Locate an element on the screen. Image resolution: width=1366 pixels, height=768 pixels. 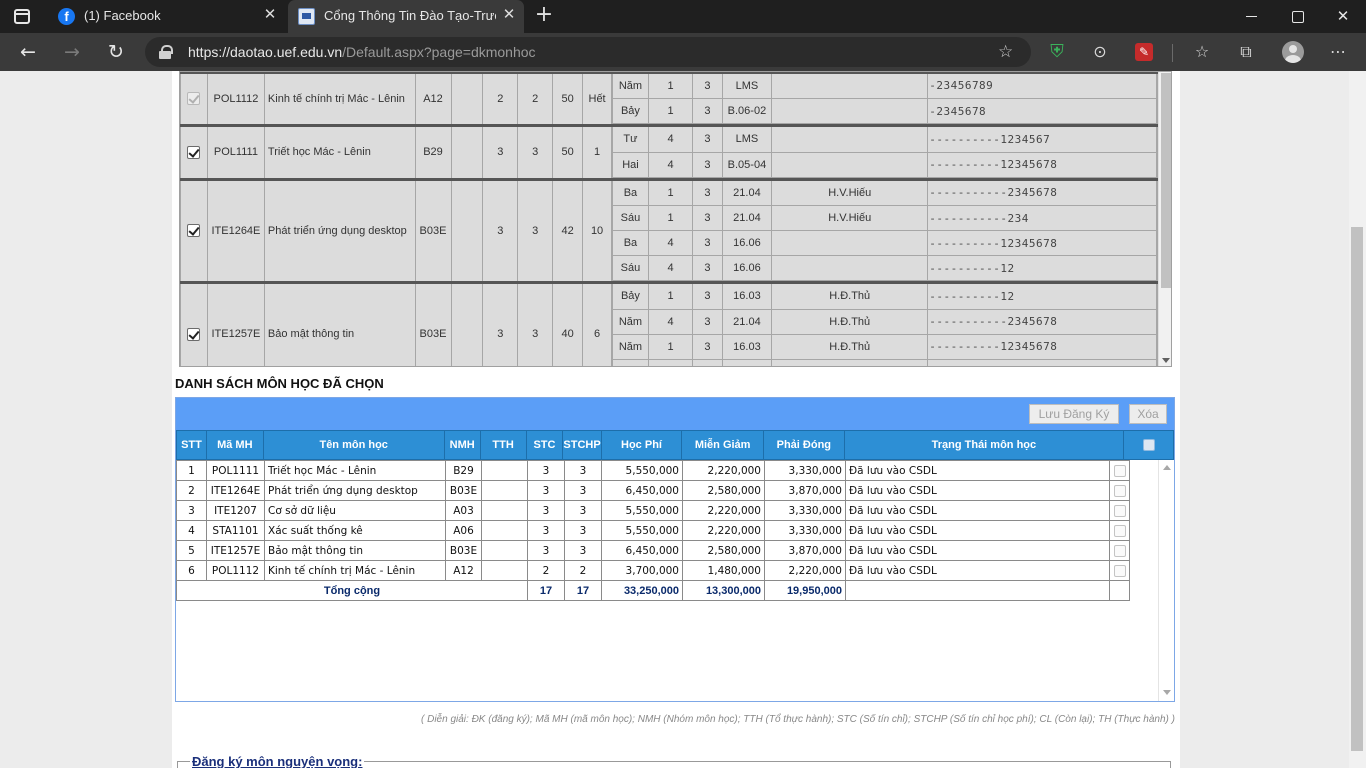
header-ma-mh: Mã MH is located at coordinates (234, 445).